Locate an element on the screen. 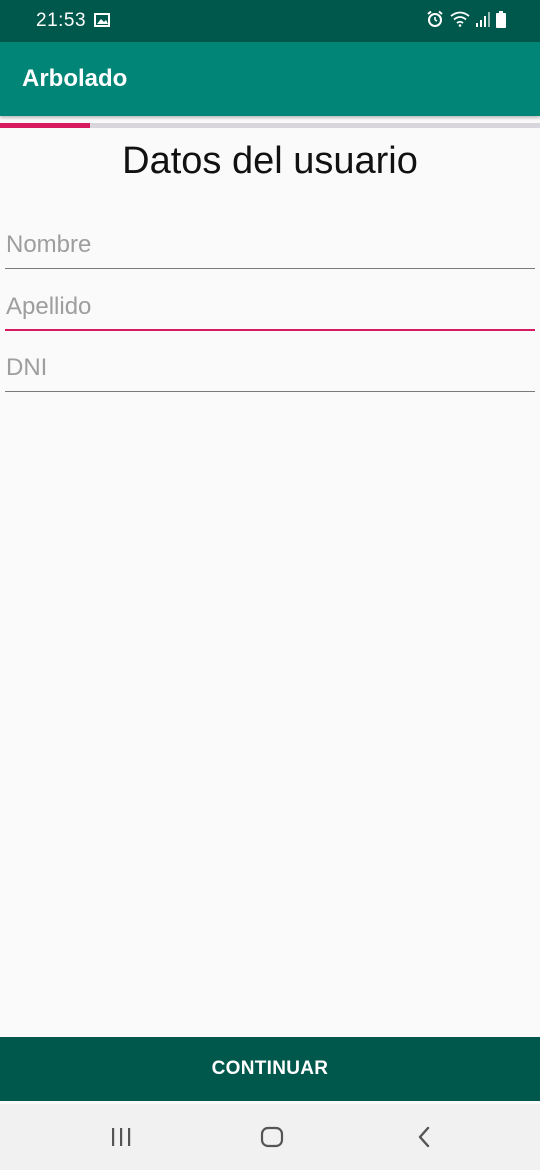  status-bar: 21:53 is located at coordinates (270, 21).